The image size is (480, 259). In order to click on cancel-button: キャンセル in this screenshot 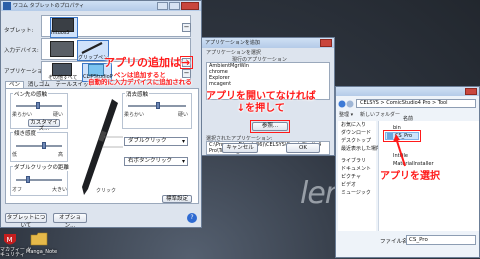, I will do `click(240, 148)`.